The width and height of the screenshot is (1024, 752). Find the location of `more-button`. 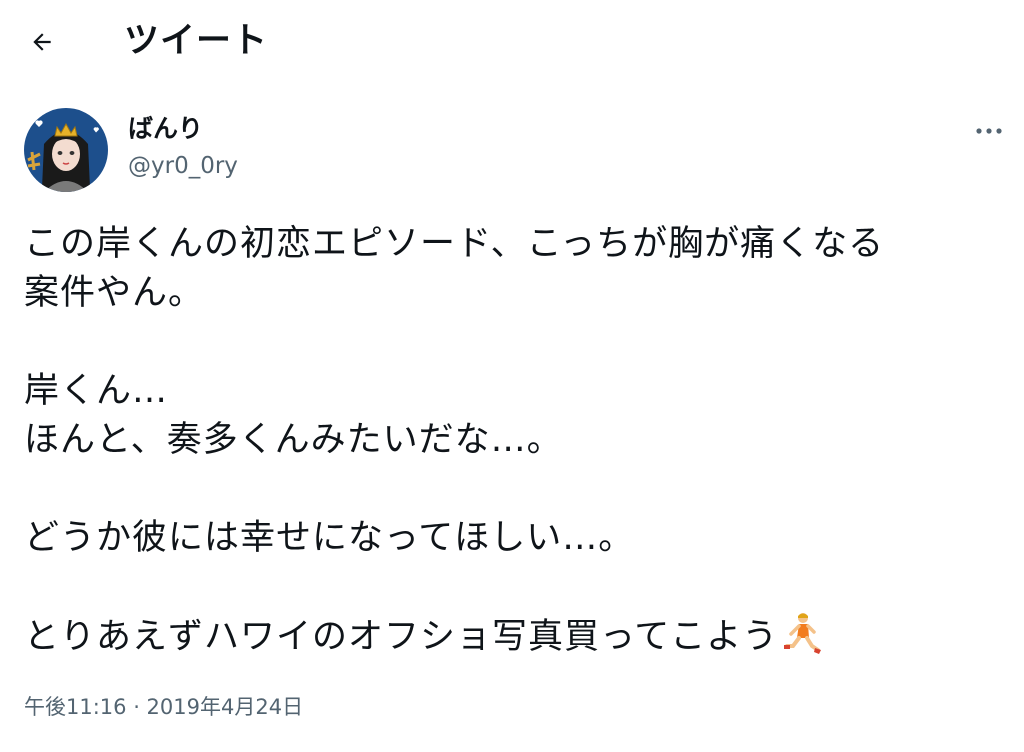

more-button is located at coordinates (989, 131).